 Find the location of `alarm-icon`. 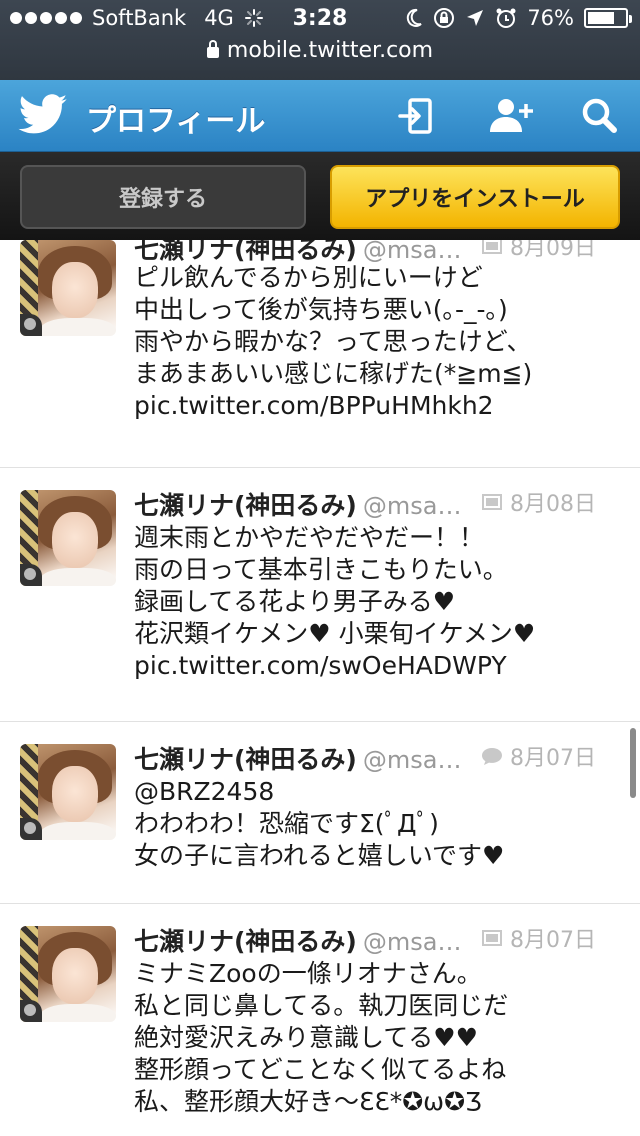

alarm-icon is located at coordinates (506, 18).